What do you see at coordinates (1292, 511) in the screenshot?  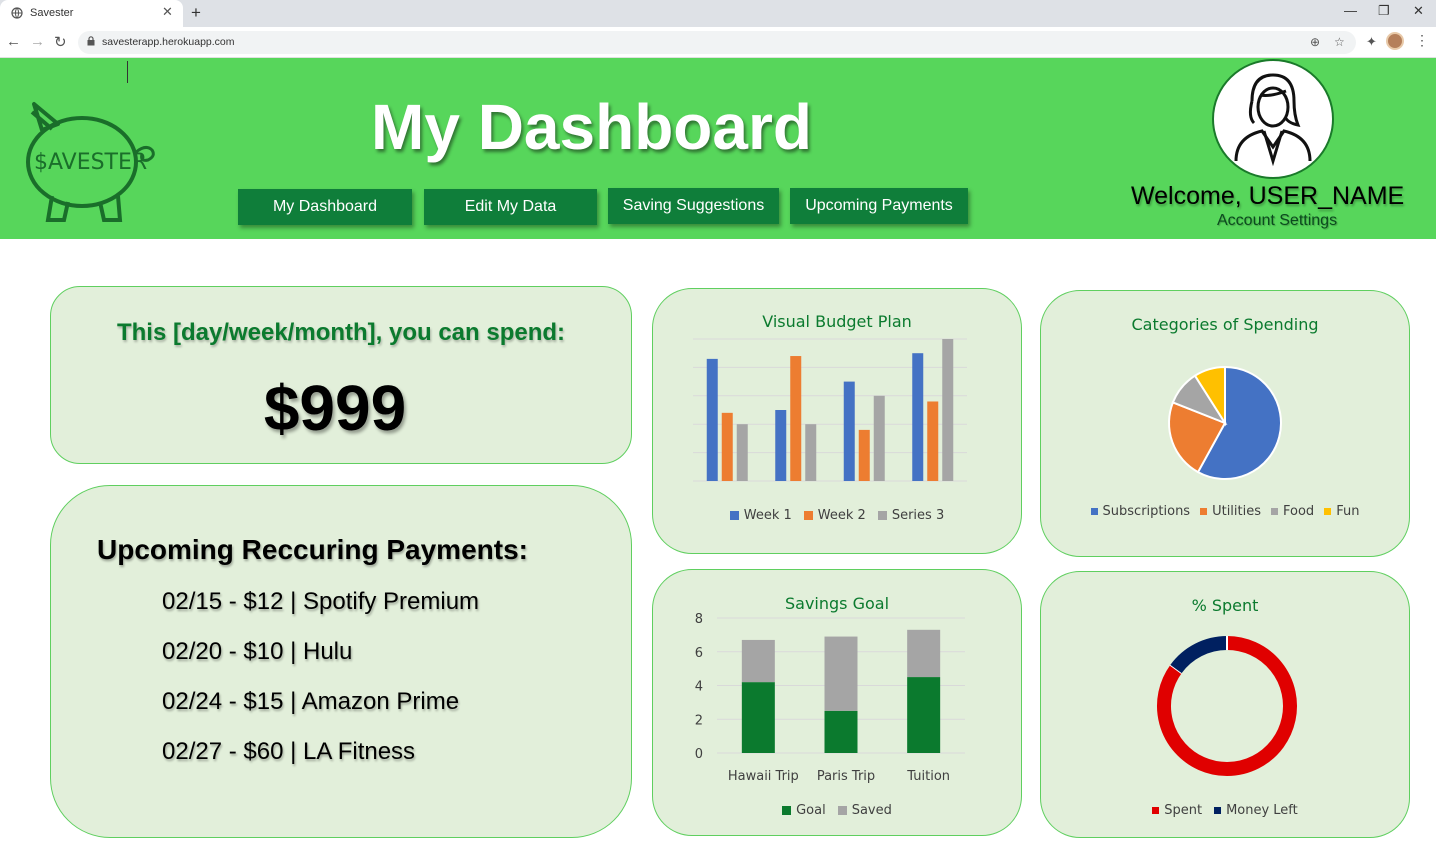 I see `legend-item: Food` at bounding box center [1292, 511].